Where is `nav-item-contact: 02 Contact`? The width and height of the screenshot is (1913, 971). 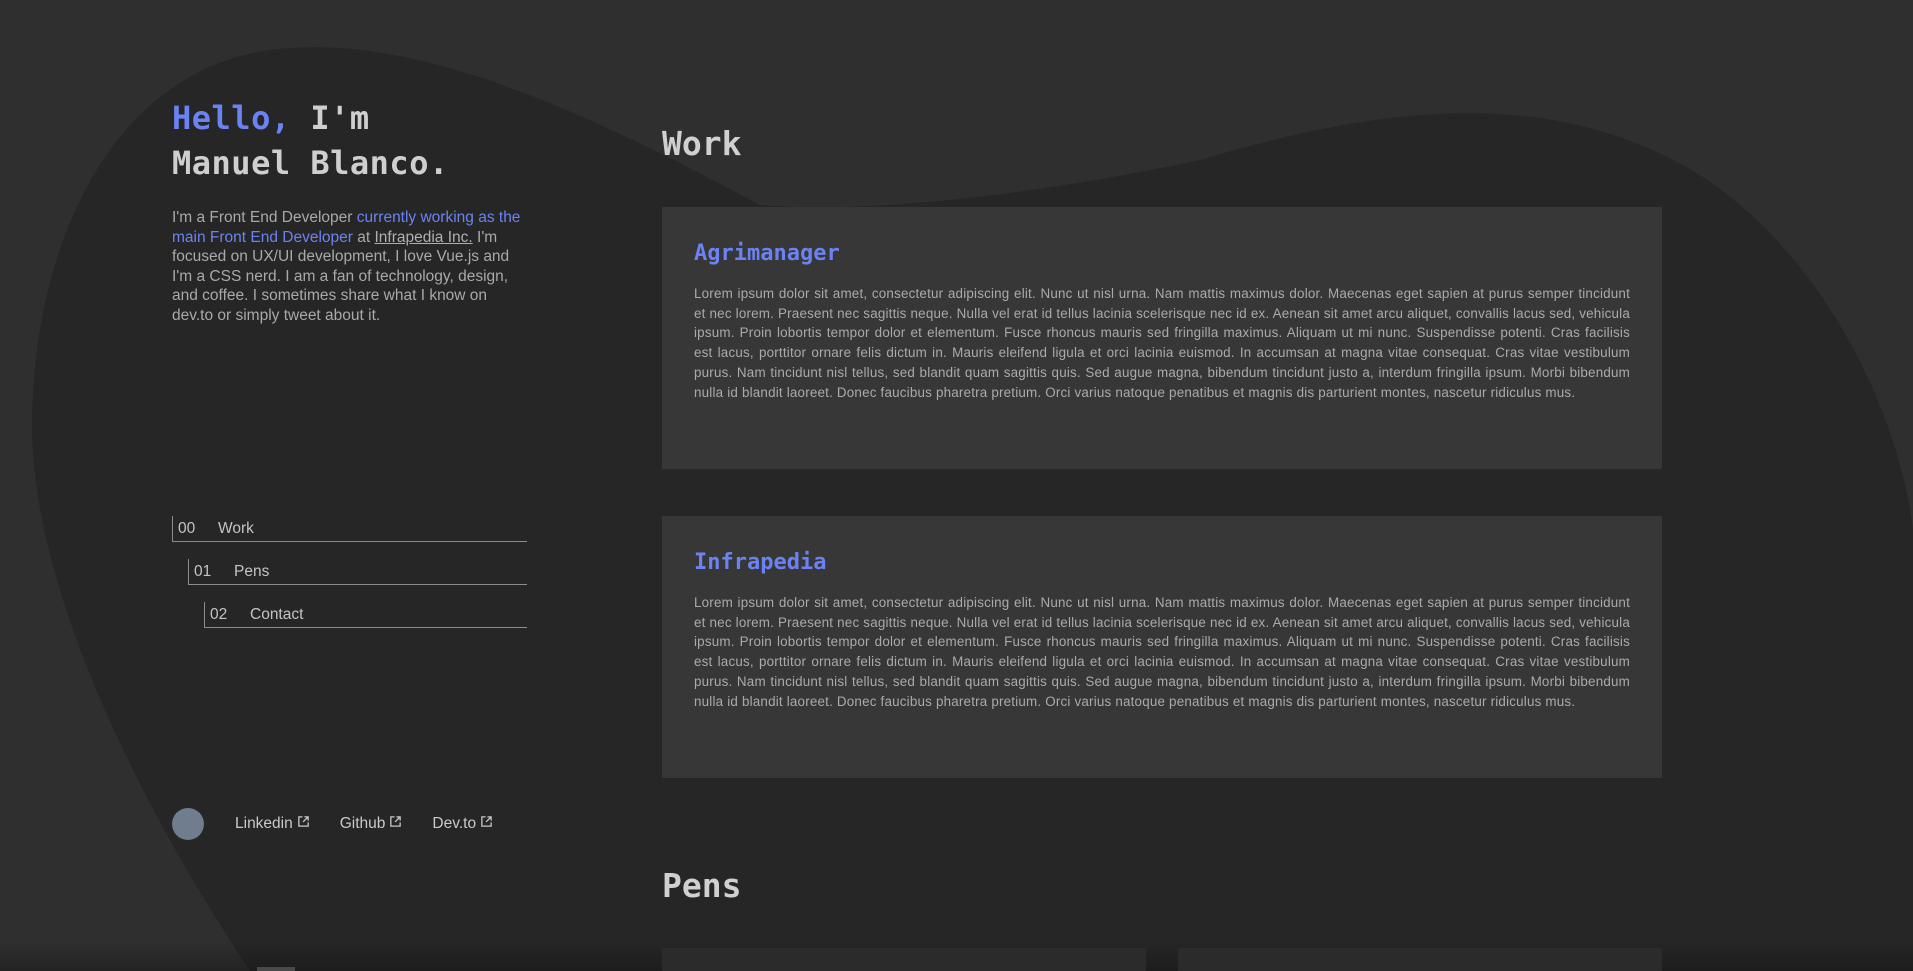 nav-item-contact: 02 Contact is located at coordinates (365, 615).